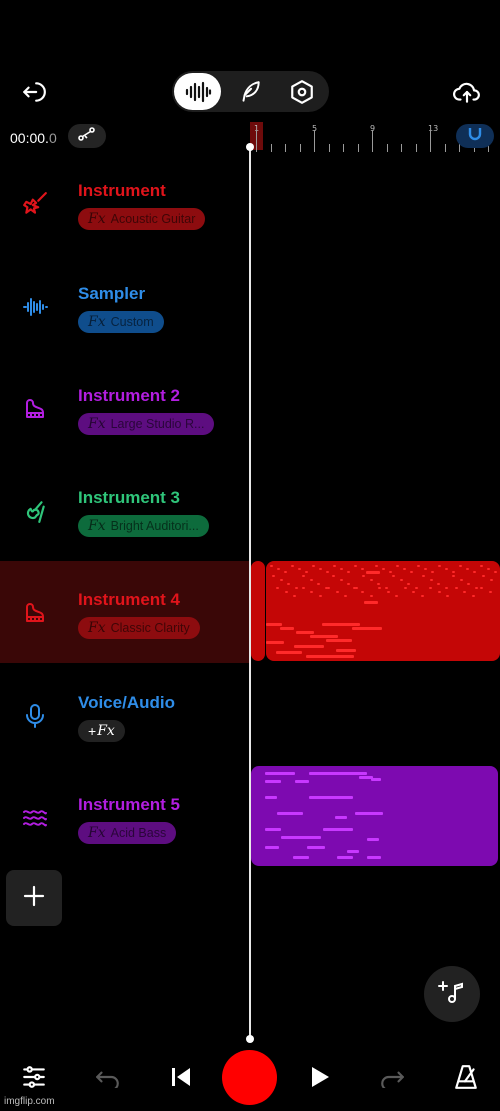 The width and height of the screenshot is (500, 1111). Describe the element at coordinates (125, 817) in the screenshot. I see `track-row: Instrument 5 Fx Acid Bass` at that location.